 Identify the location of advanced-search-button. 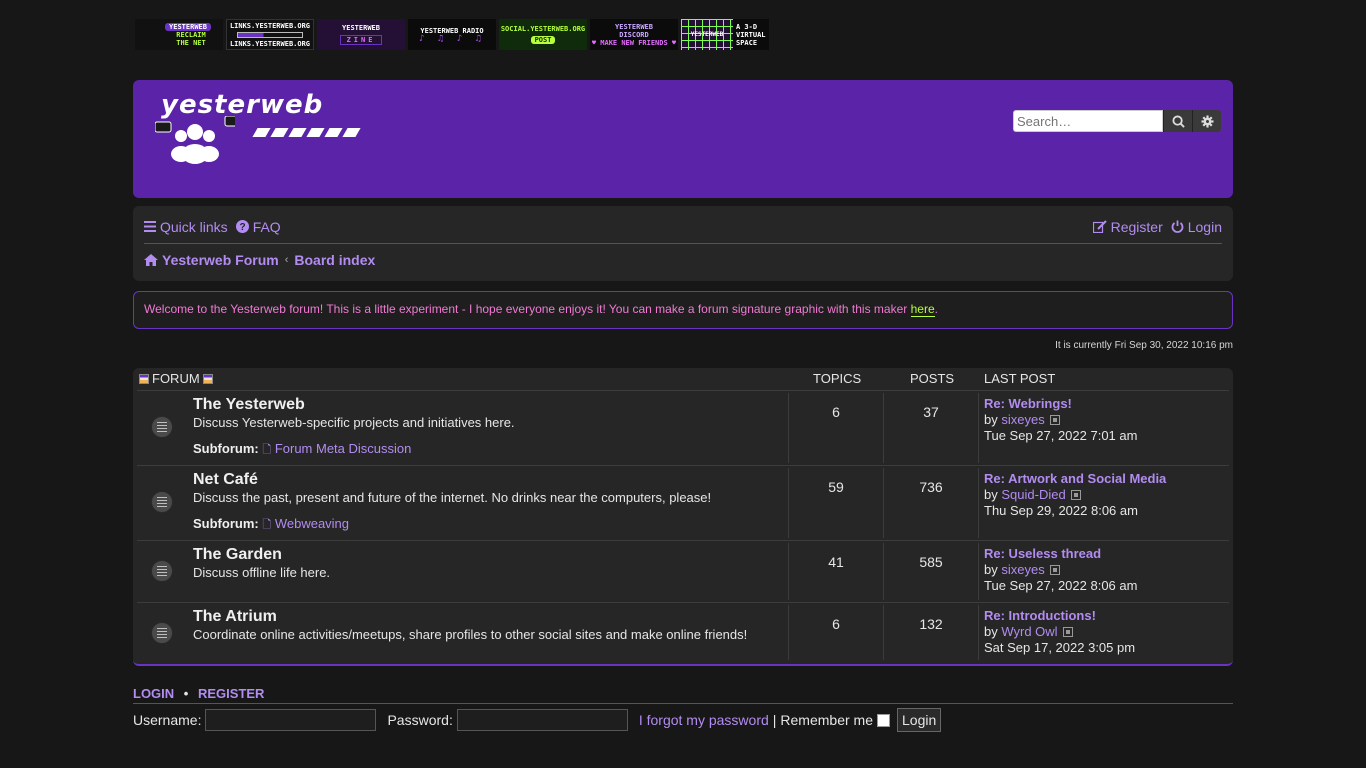
(1206, 121).